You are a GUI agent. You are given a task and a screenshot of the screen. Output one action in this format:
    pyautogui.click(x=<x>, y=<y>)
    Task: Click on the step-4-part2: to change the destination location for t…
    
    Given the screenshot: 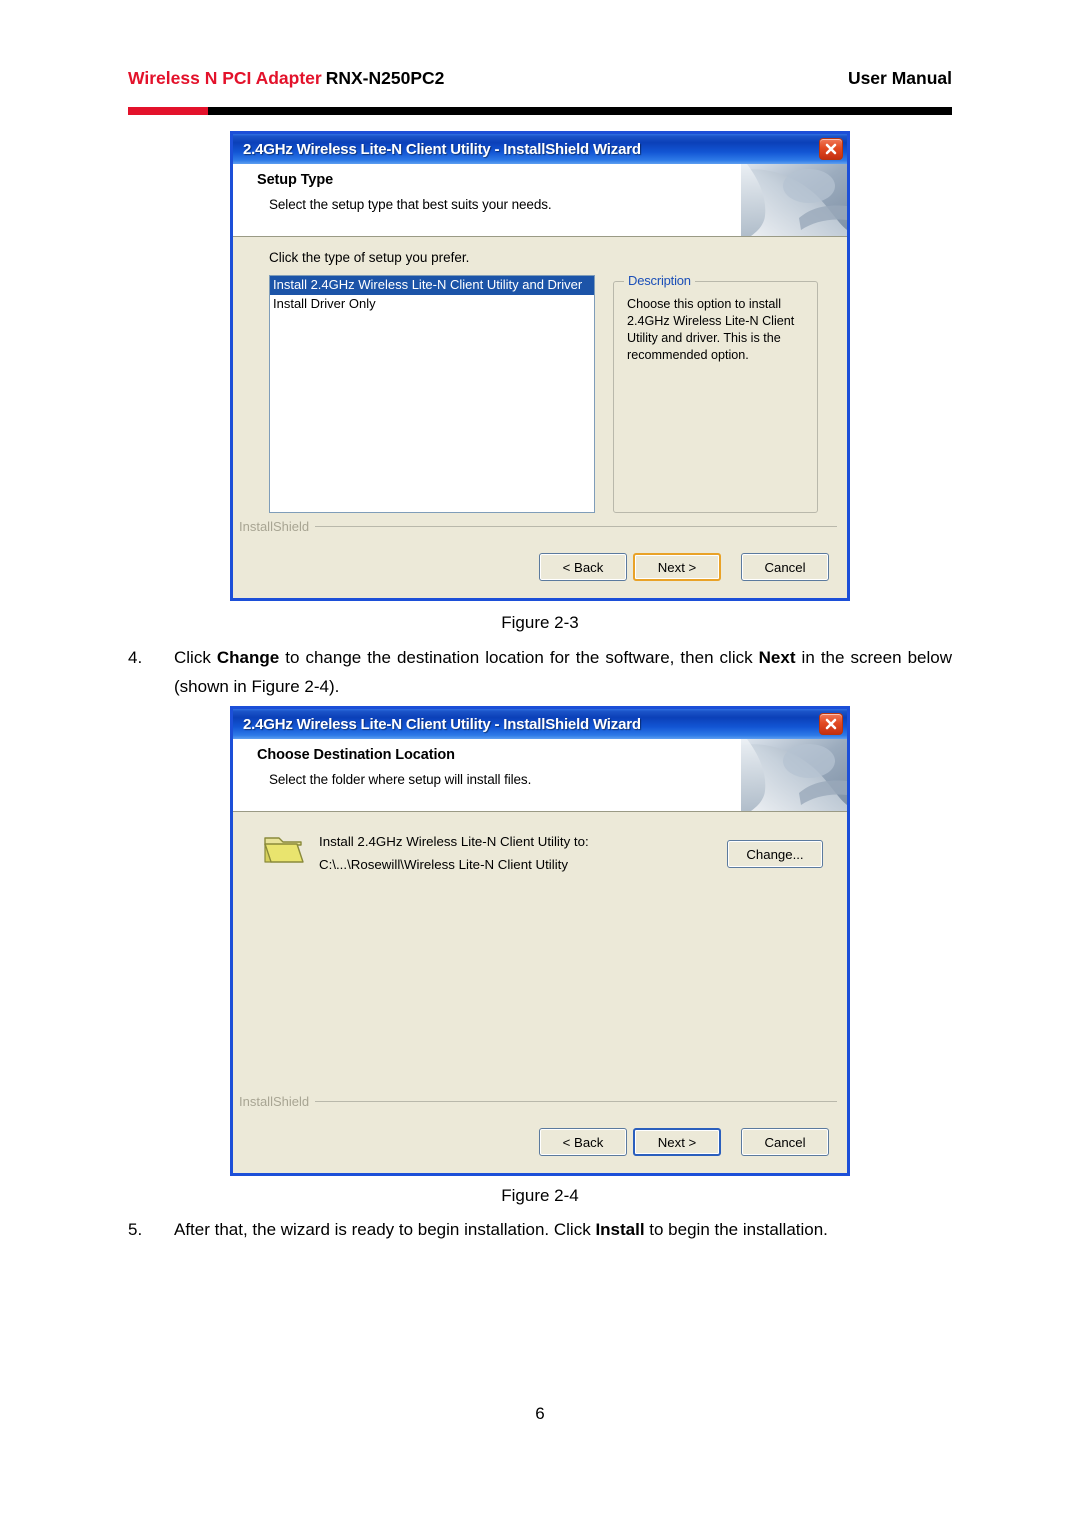 What is the action you would take?
    pyautogui.click(x=519, y=657)
    